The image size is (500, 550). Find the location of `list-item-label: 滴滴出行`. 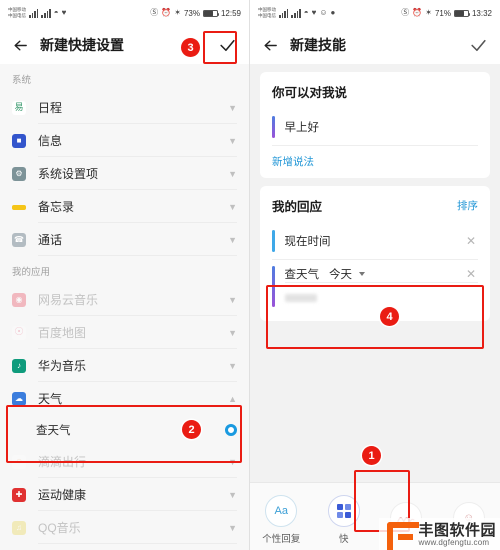

list-item-label: 滴滴出行 is located at coordinates (62, 462).